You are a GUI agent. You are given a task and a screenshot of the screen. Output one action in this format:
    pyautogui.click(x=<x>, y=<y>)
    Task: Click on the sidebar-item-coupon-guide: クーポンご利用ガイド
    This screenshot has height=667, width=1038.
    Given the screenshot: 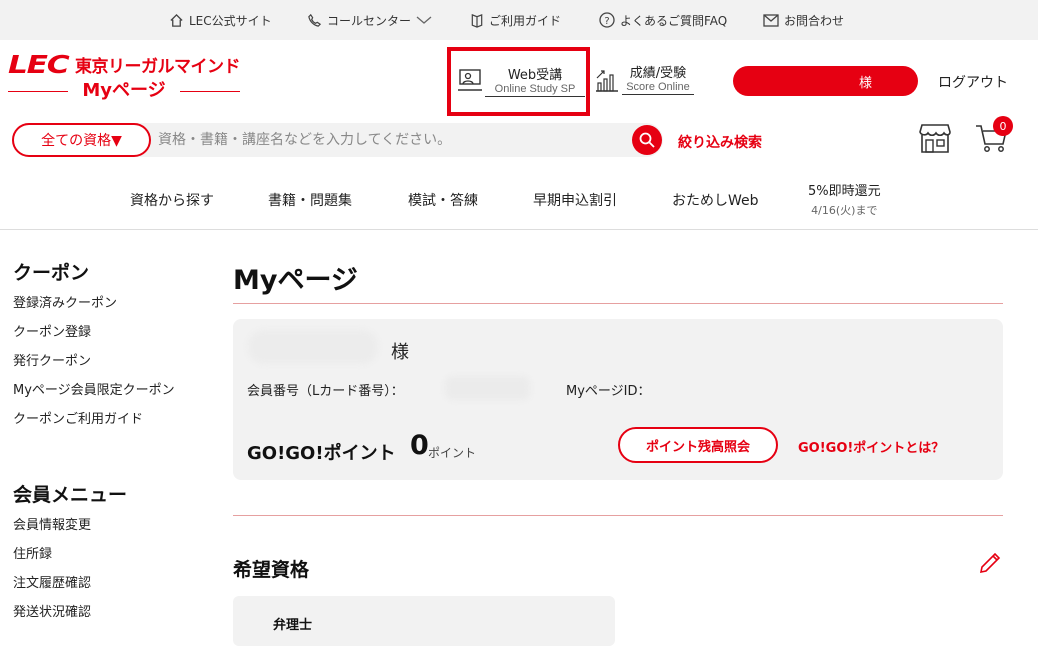 What is the action you would take?
    pyautogui.click(x=78, y=417)
    